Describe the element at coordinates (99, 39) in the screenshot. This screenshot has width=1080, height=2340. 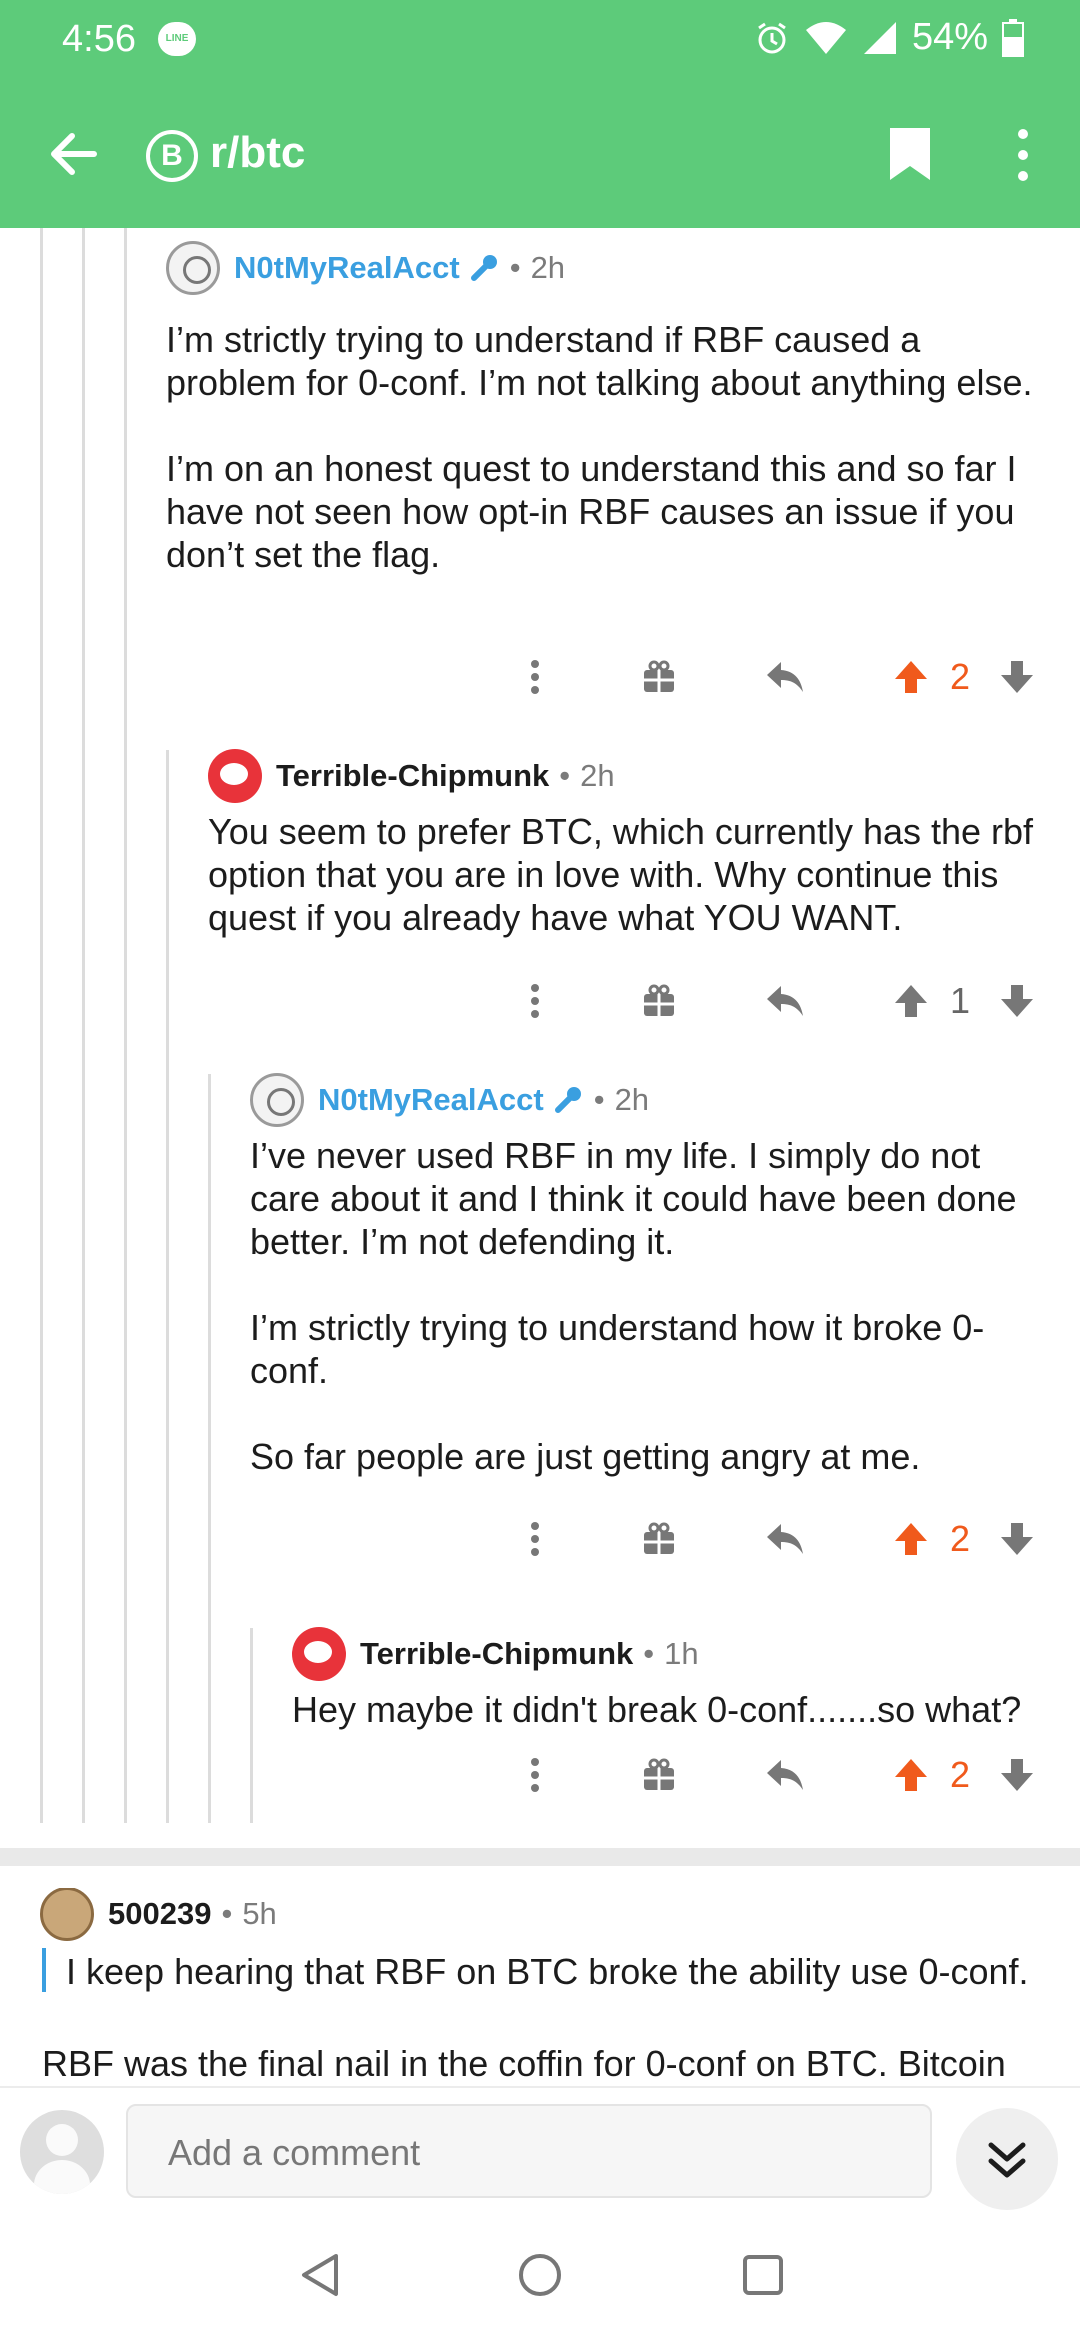
I see `status-time: 4:56` at that location.